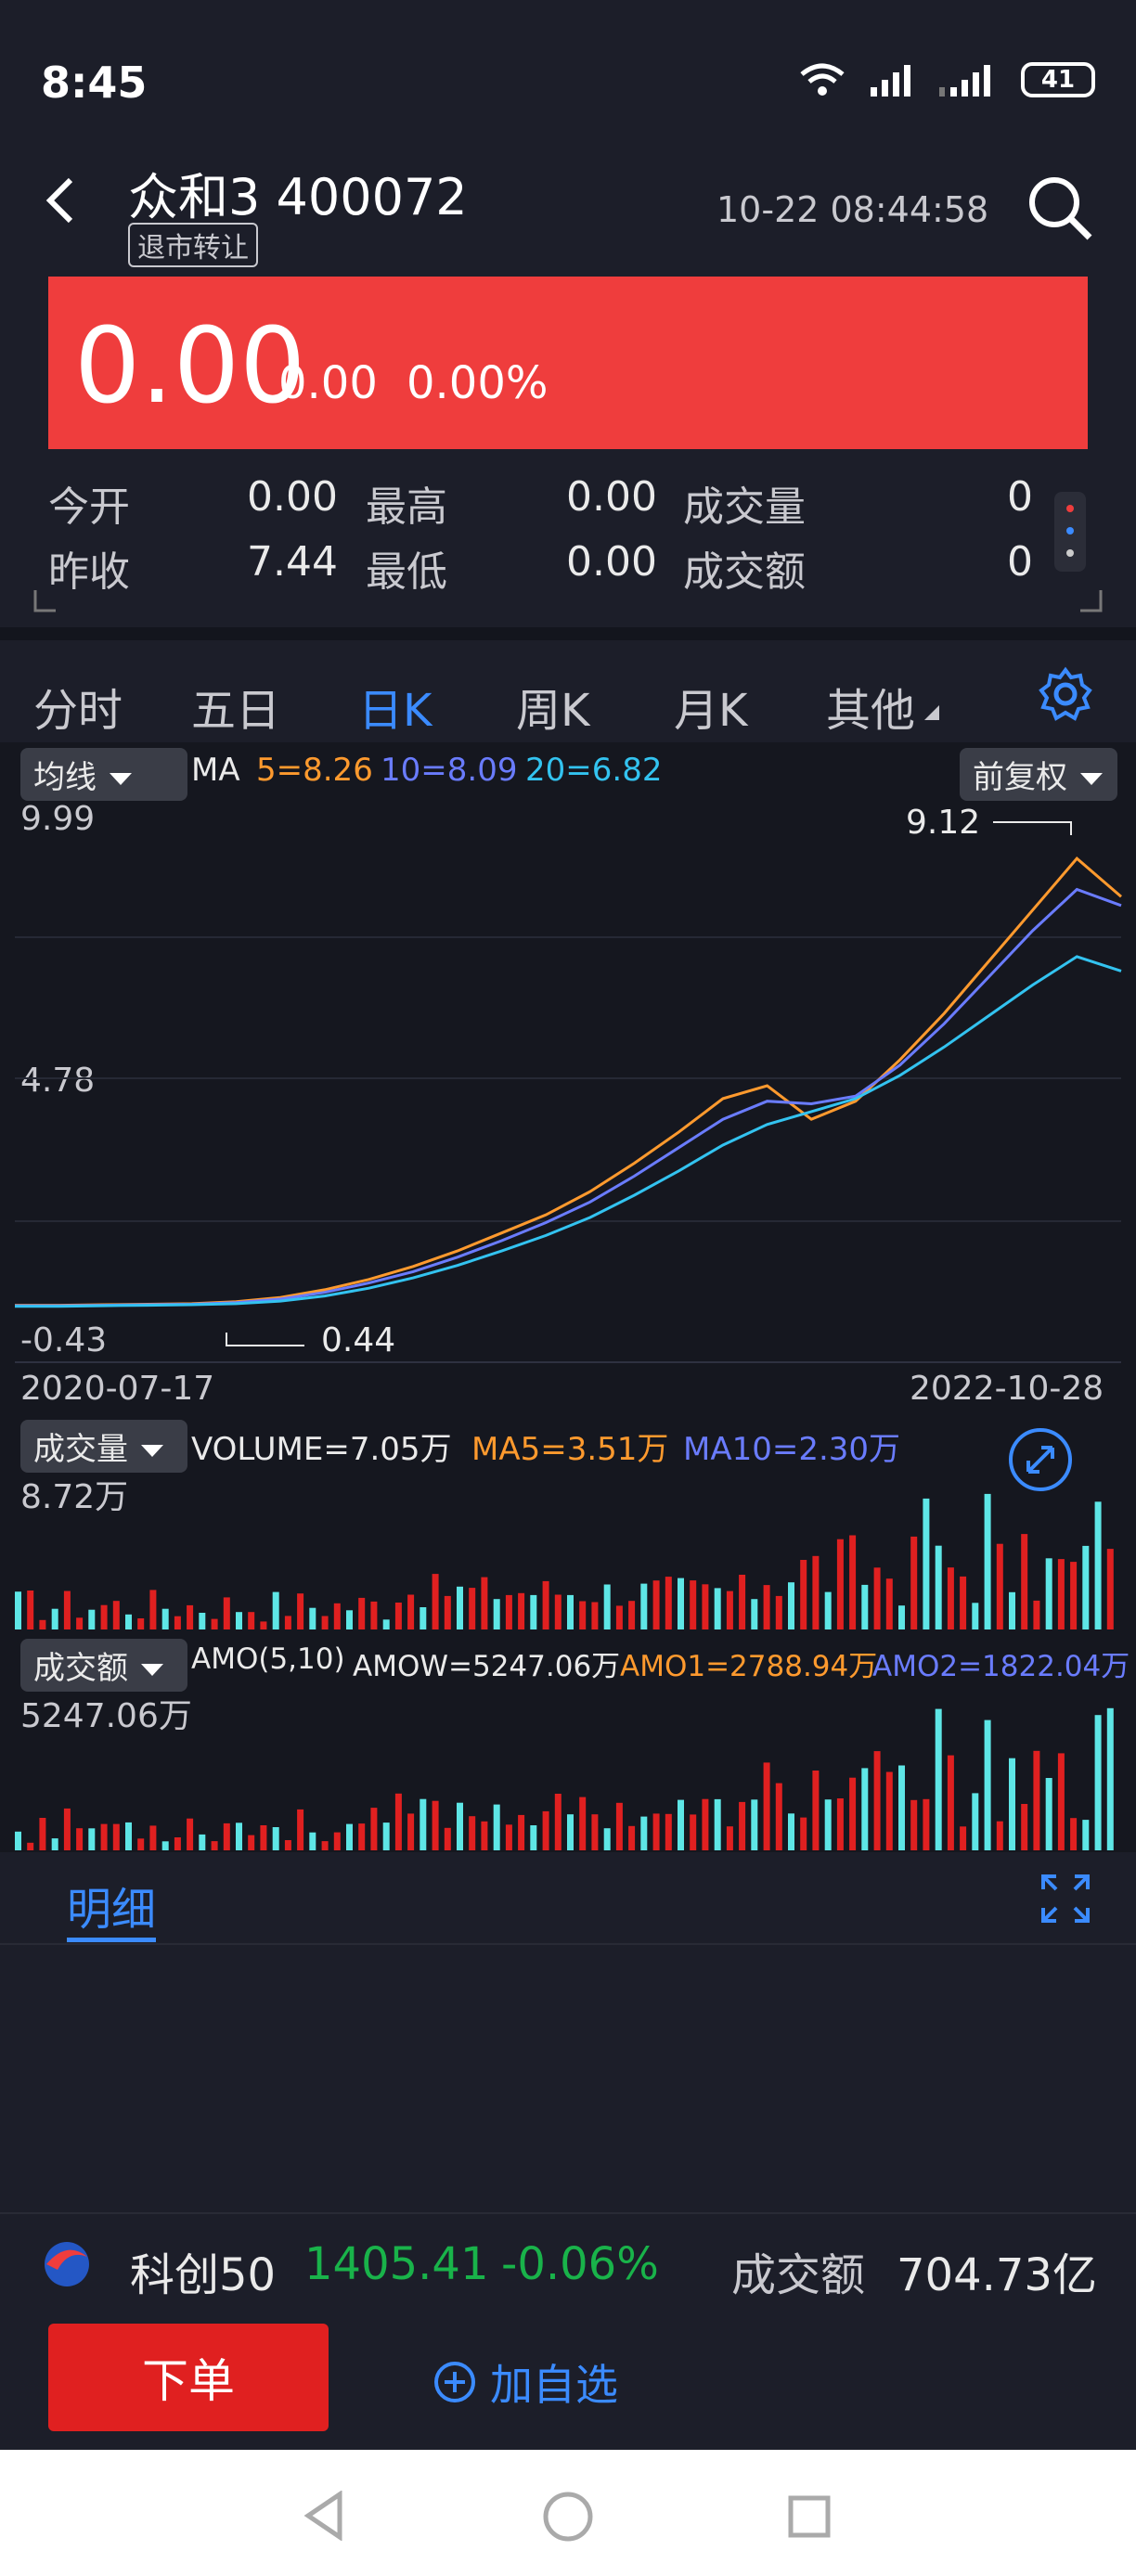 This screenshot has height=2576, width=1136. What do you see at coordinates (395, 707) in the screenshot?
I see `tab-daily-k: 日K` at bounding box center [395, 707].